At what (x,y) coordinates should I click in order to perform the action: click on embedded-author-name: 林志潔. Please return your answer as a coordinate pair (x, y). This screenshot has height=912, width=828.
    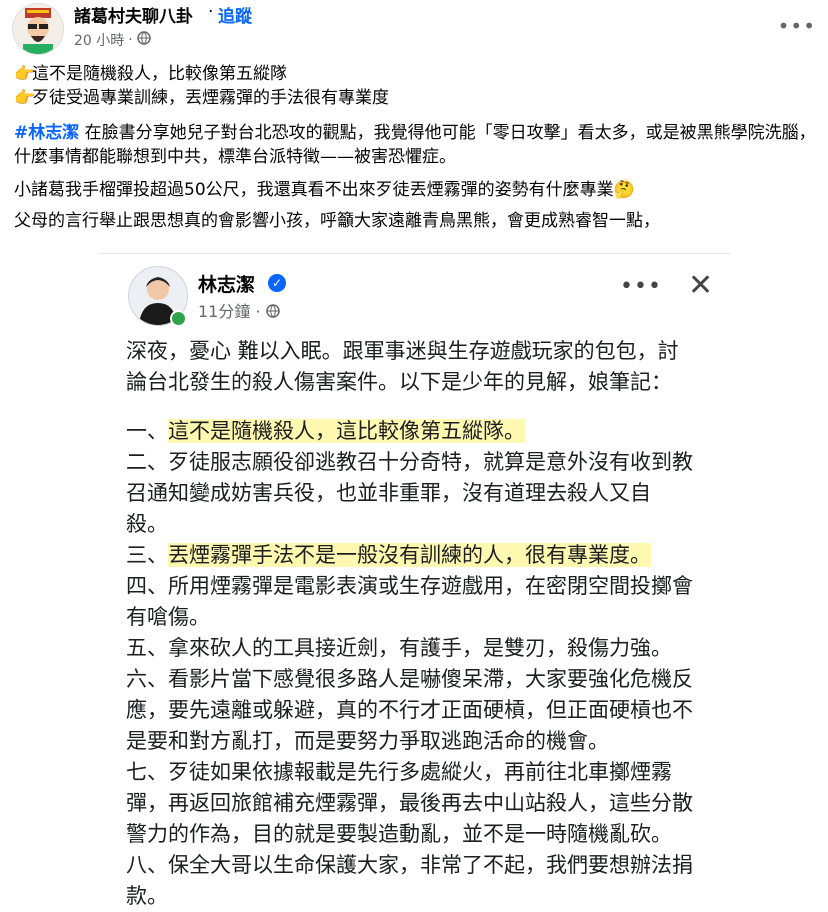
    Looking at the image, I should click on (227, 285).